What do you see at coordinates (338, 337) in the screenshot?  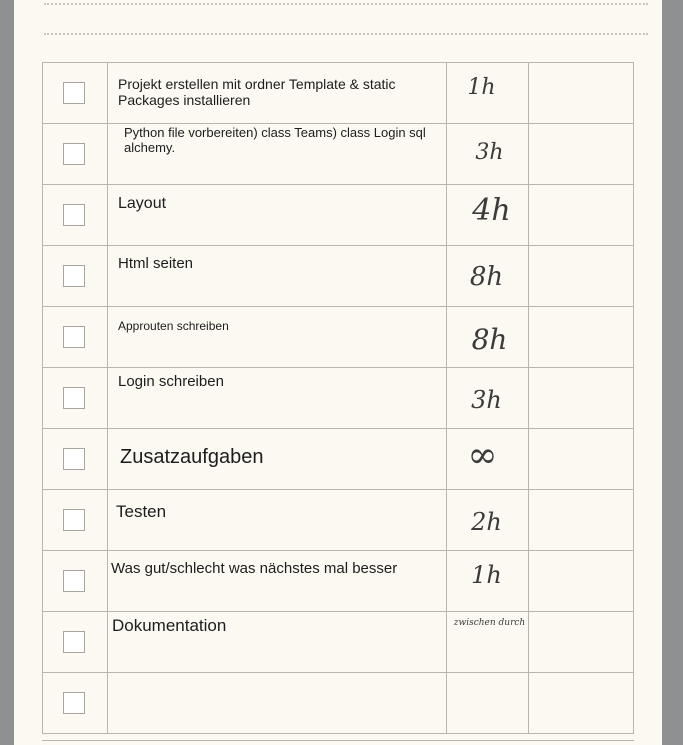 I see `table-row: Approuten schreiben 8h` at bounding box center [338, 337].